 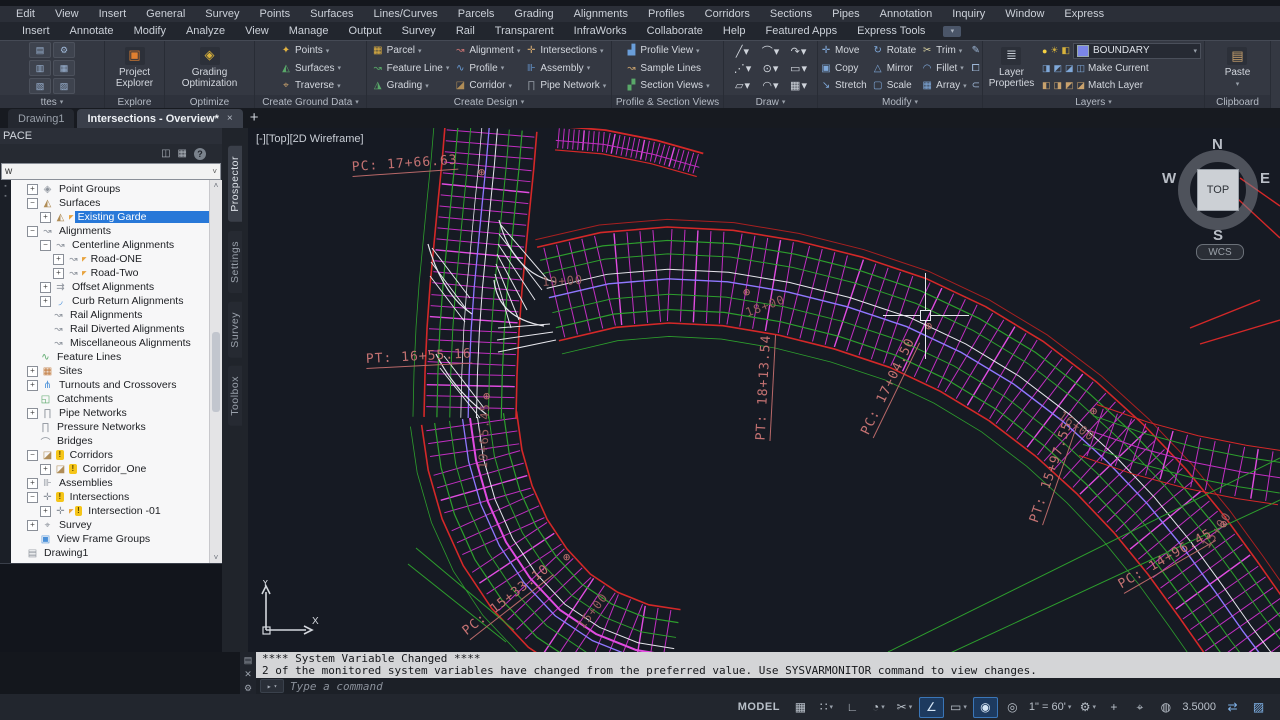 What do you see at coordinates (565, 85) in the screenshot?
I see `ribbon-item-pipe-network: ∏ Pipe Network ▾` at bounding box center [565, 85].